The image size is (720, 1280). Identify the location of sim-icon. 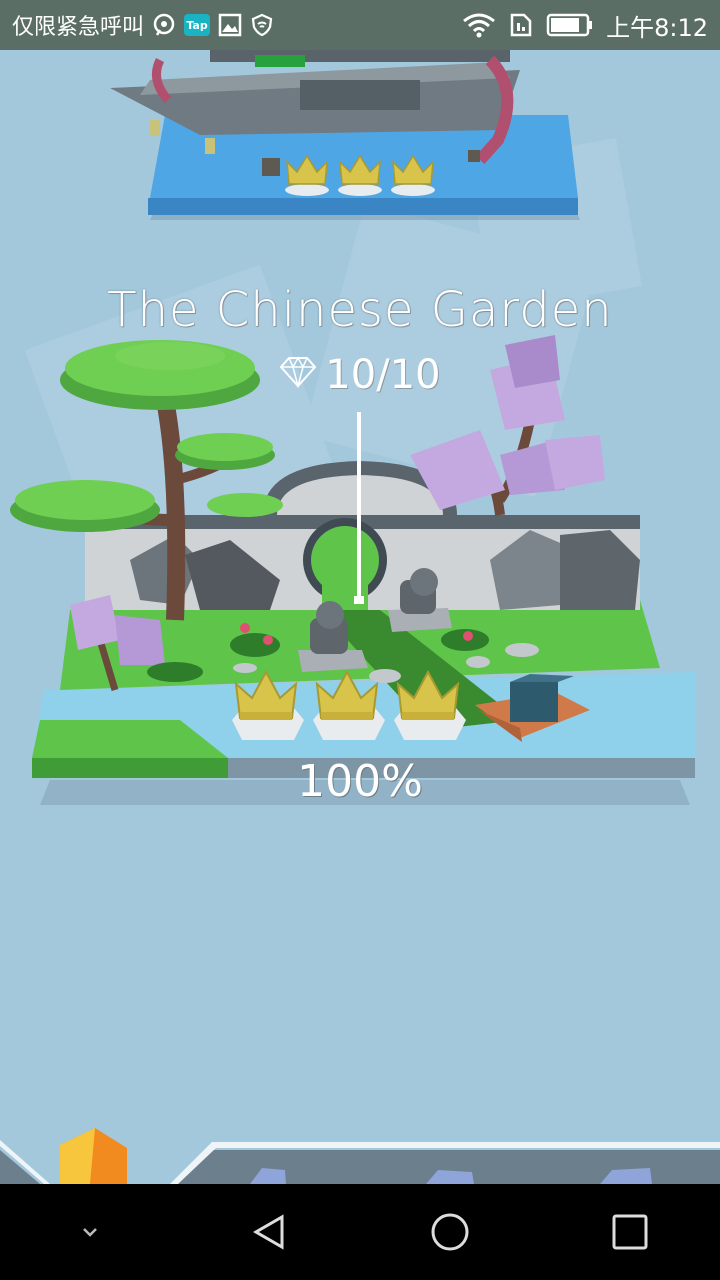
(521, 25).